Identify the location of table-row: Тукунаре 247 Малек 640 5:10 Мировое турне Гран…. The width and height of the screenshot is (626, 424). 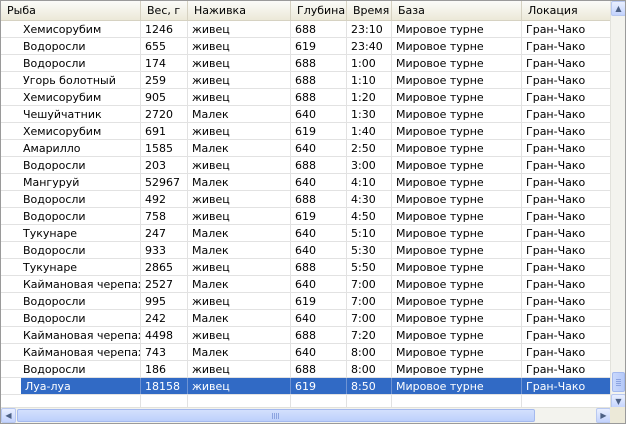
(306, 233).